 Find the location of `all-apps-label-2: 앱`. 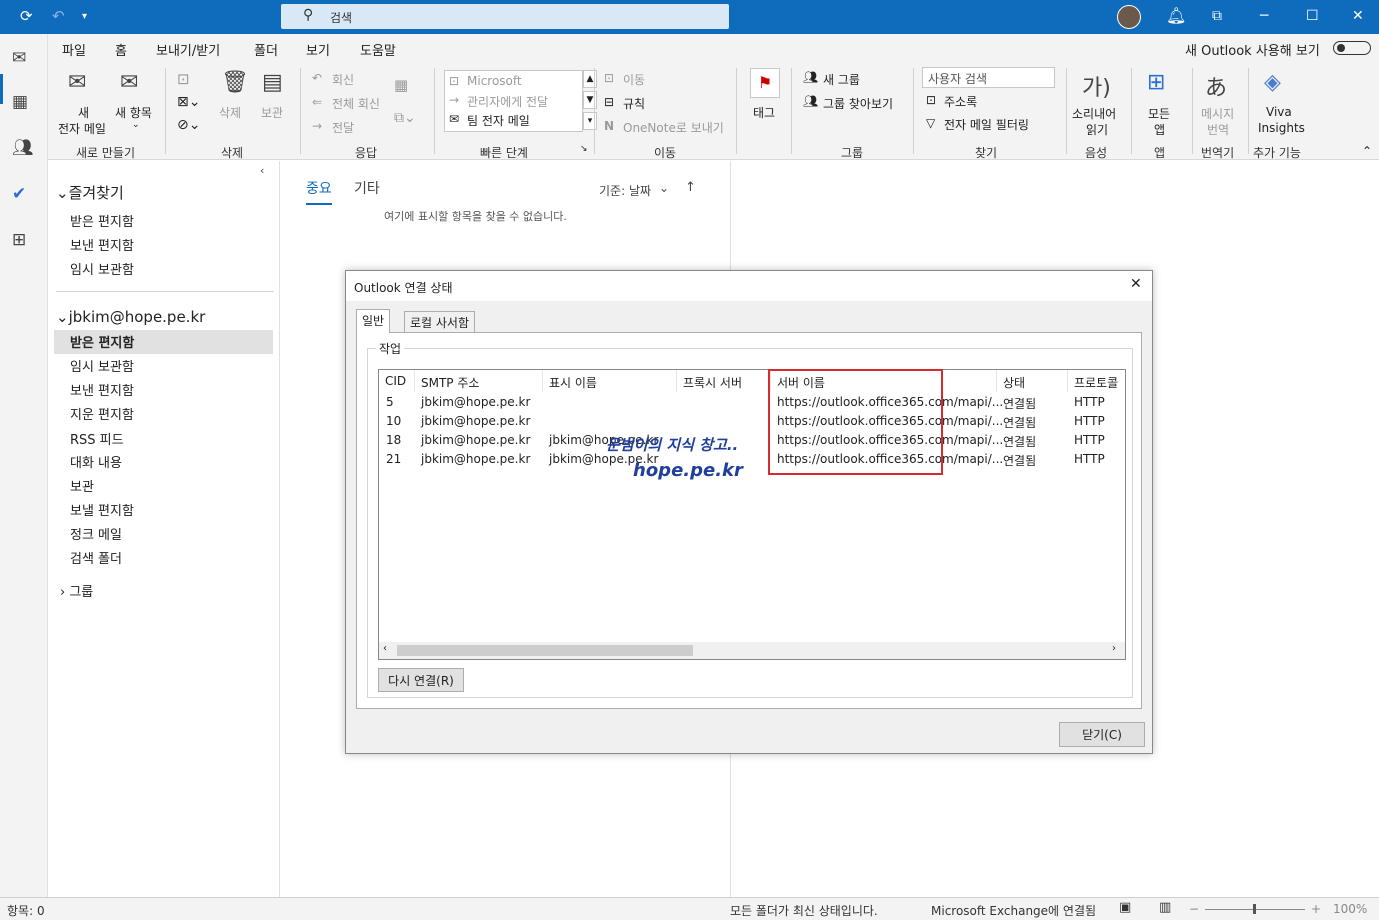

all-apps-label-2: 앱 is located at coordinates (1159, 129).